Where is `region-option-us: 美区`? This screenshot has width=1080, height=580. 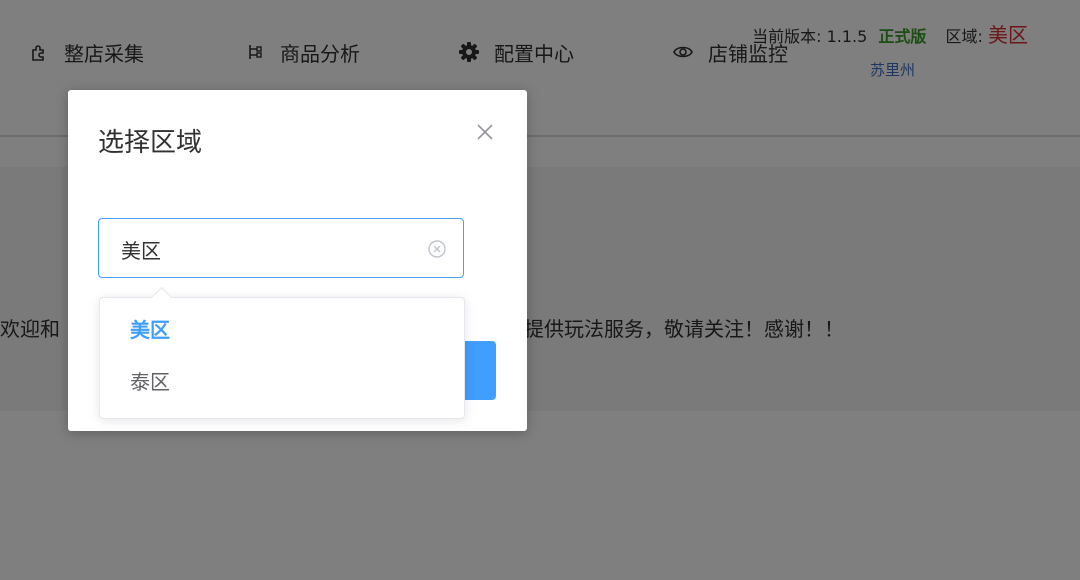 region-option-us: 美区 is located at coordinates (282, 330).